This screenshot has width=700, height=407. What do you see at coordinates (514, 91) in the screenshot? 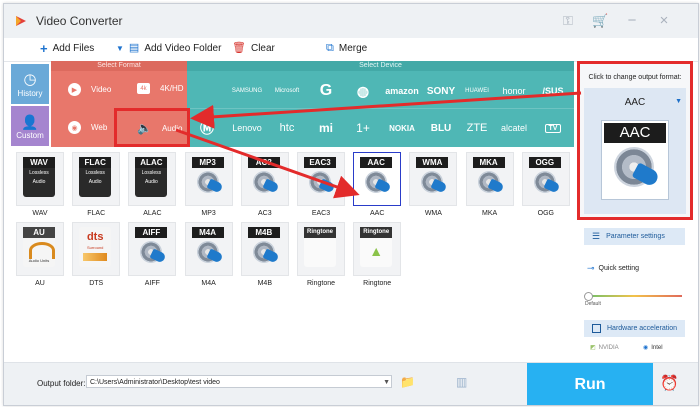
I see `device-honor: honor` at bounding box center [514, 91].